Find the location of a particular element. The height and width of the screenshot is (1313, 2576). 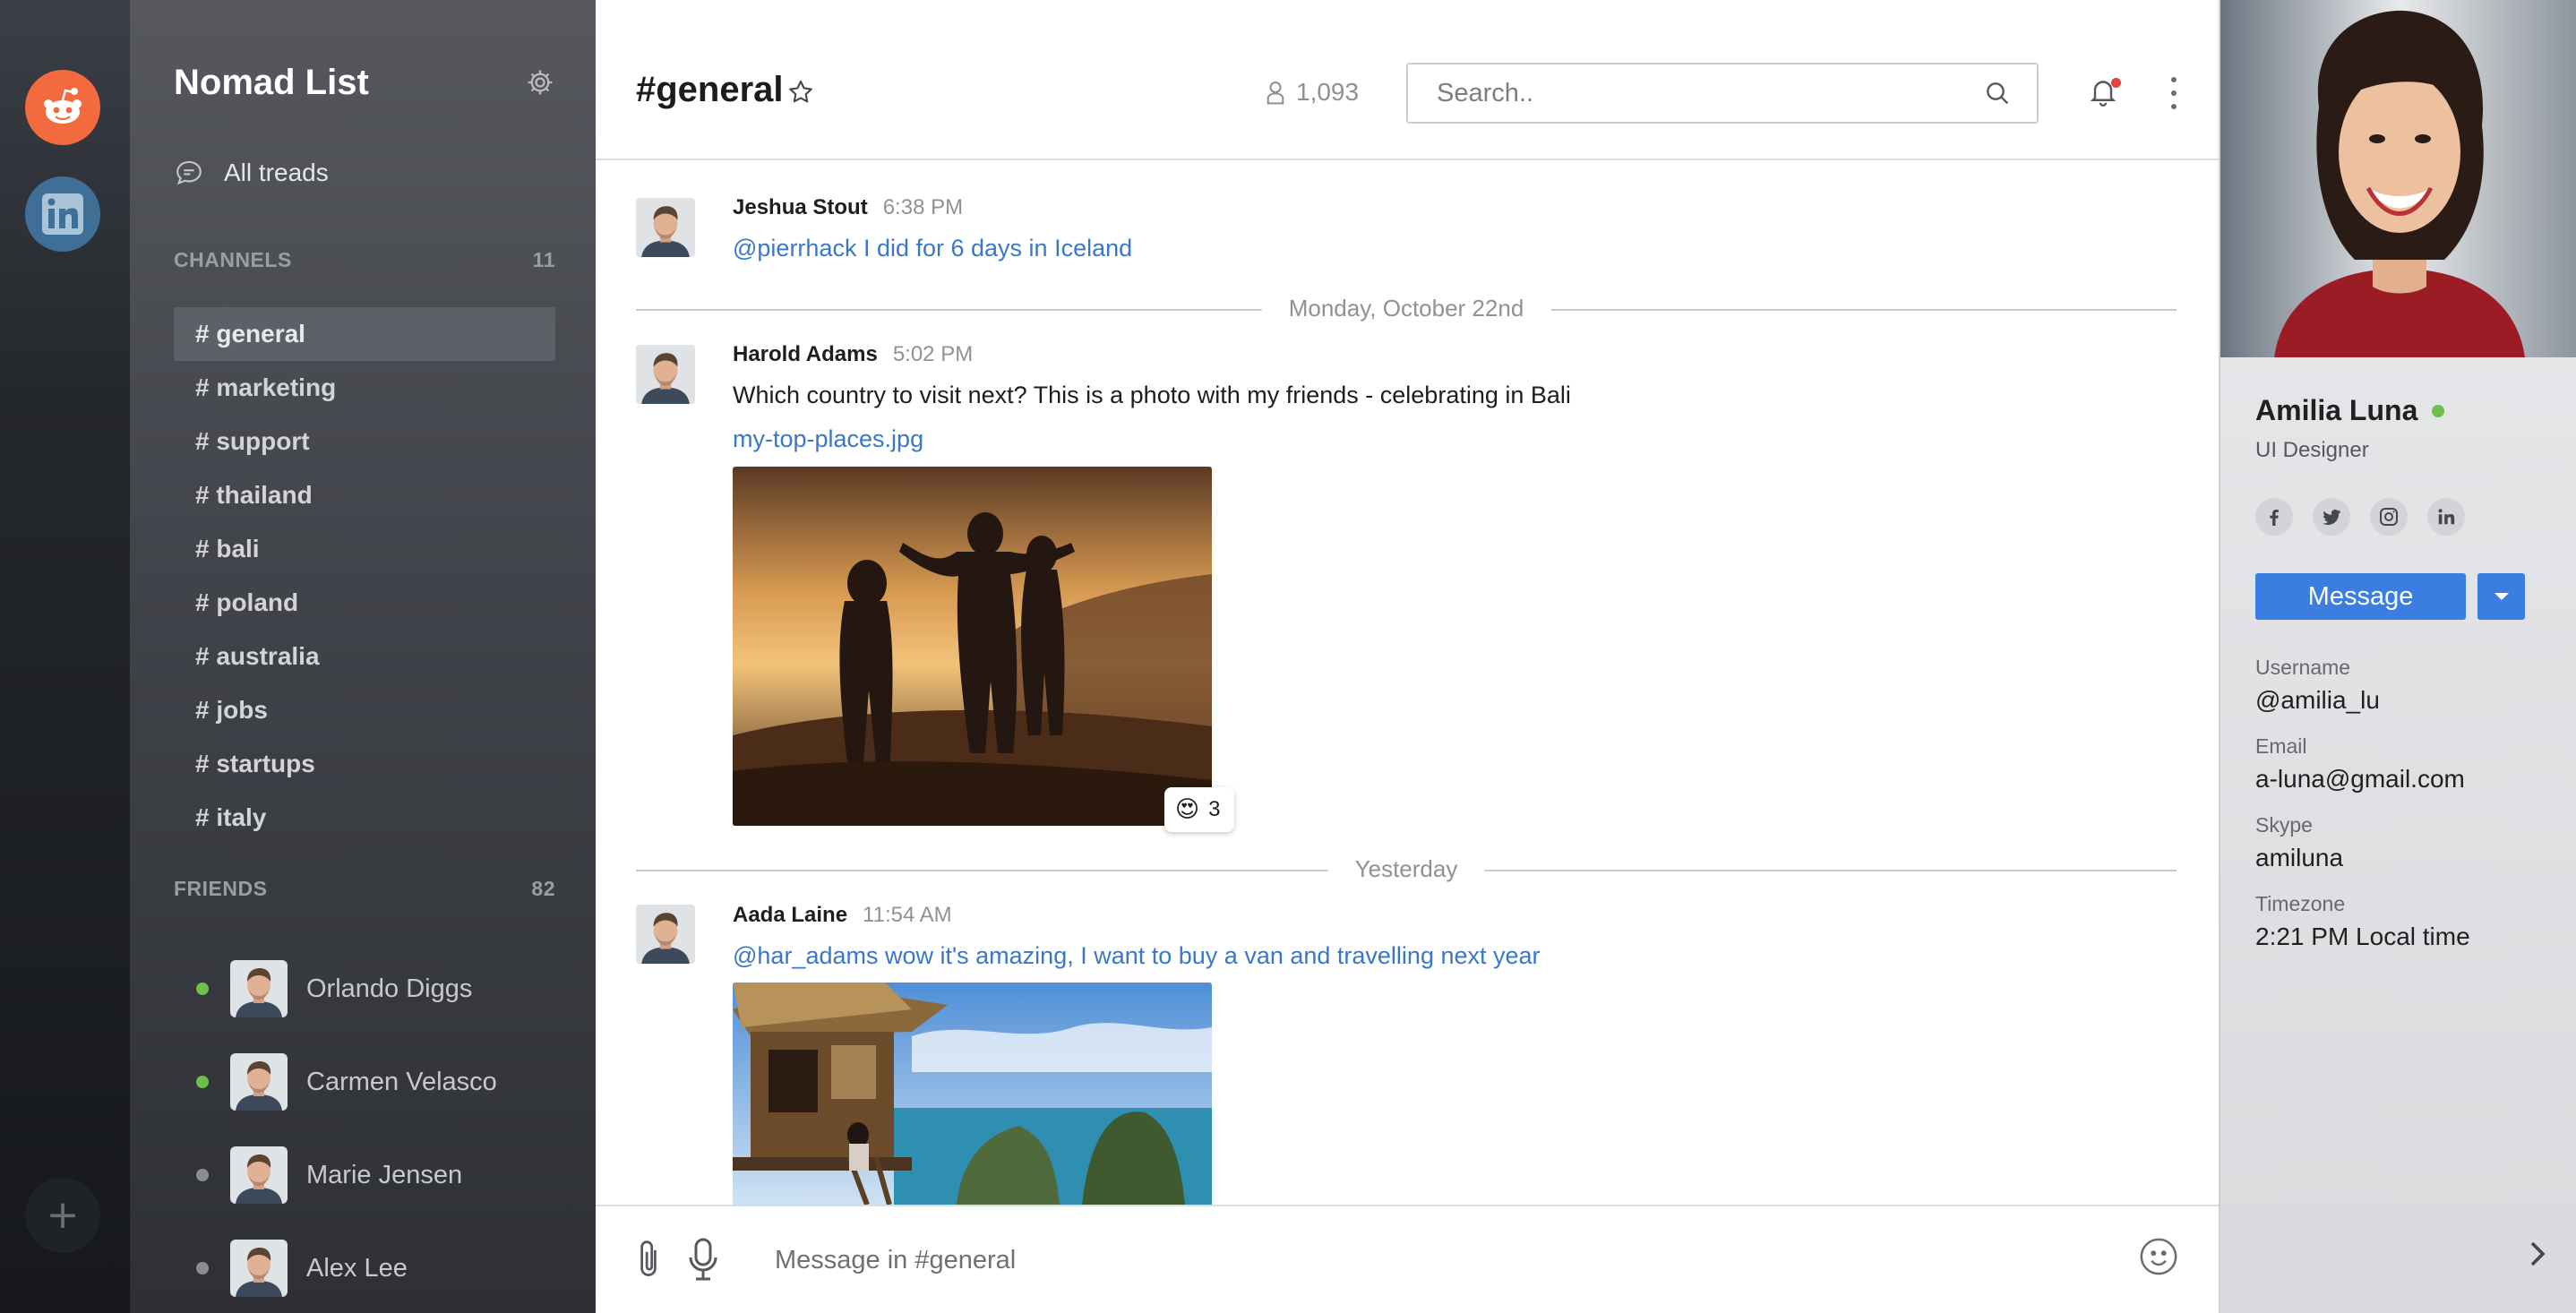

channel-item-bali: # bali is located at coordinates (364, 549).